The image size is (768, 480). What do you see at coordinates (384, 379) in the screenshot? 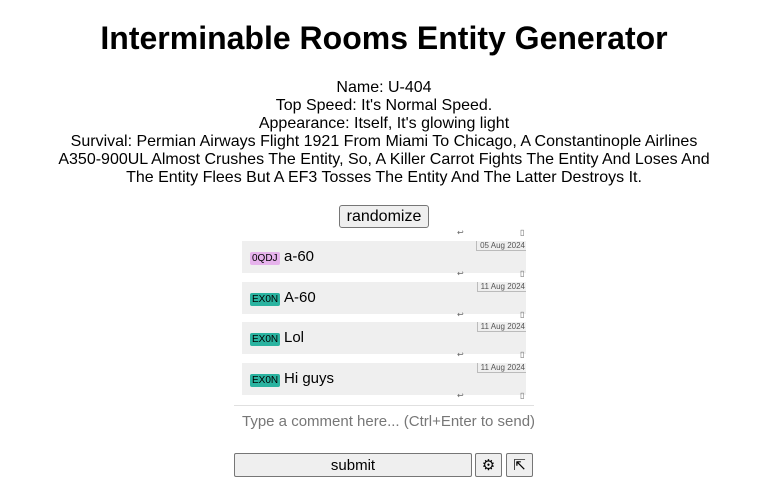
I see `comment-item: 11 Aug 2024 EX0N Hi guys` at bounding box center [384, 379].